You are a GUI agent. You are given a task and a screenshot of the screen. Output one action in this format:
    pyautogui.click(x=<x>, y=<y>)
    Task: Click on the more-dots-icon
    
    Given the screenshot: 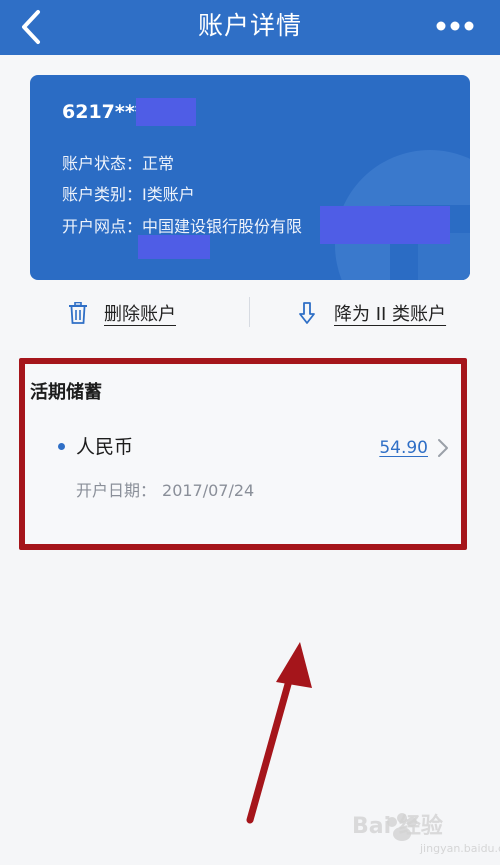 What is the action you would take?
    pyautogui.click(x=455, y=26)
    